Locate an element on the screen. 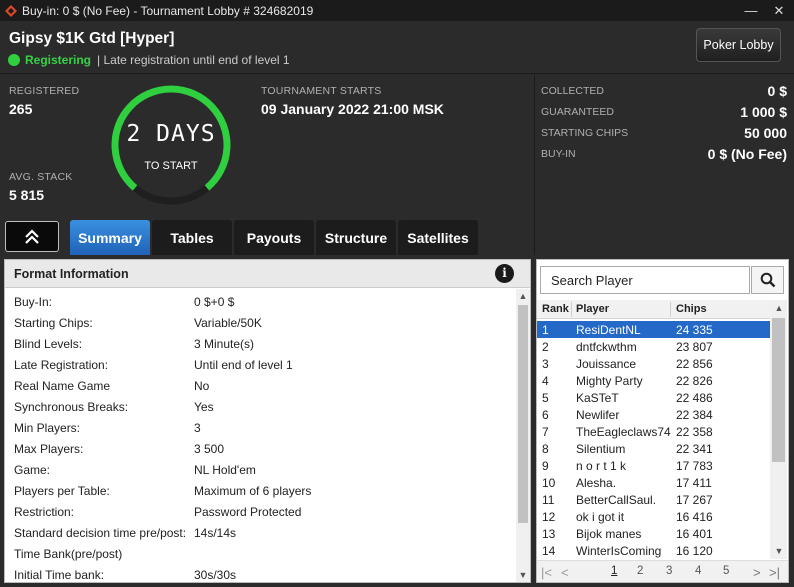 The width and height of the screenshot is (794, 587). format-row-label: Late Registration: is located at coordinates (61, 365).